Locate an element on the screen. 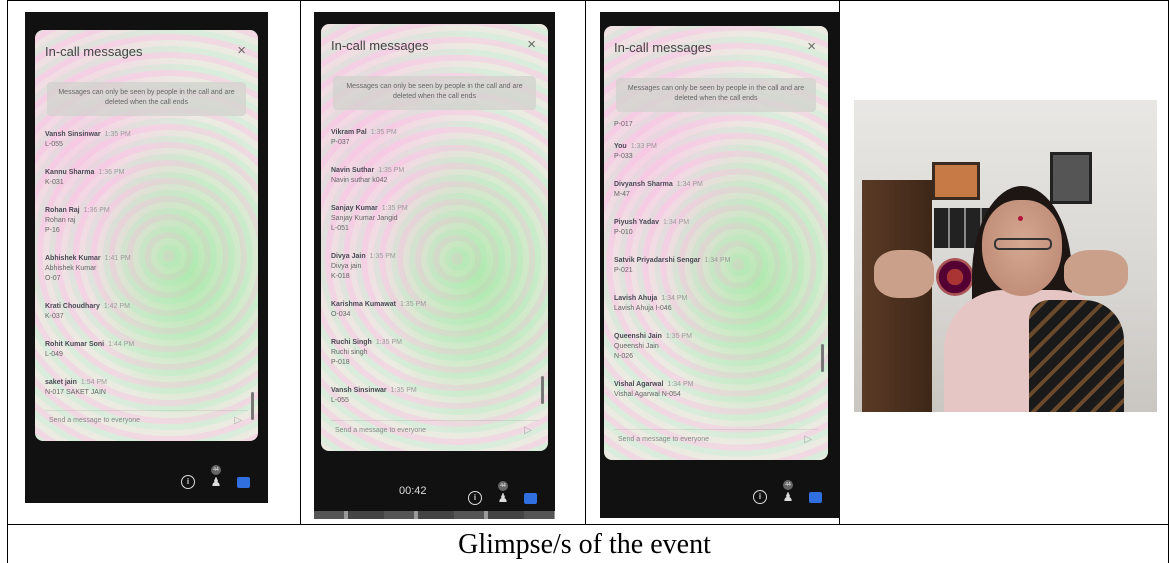  message-text: N-017 SAKET JAIN is located at coordinates (75, 392).